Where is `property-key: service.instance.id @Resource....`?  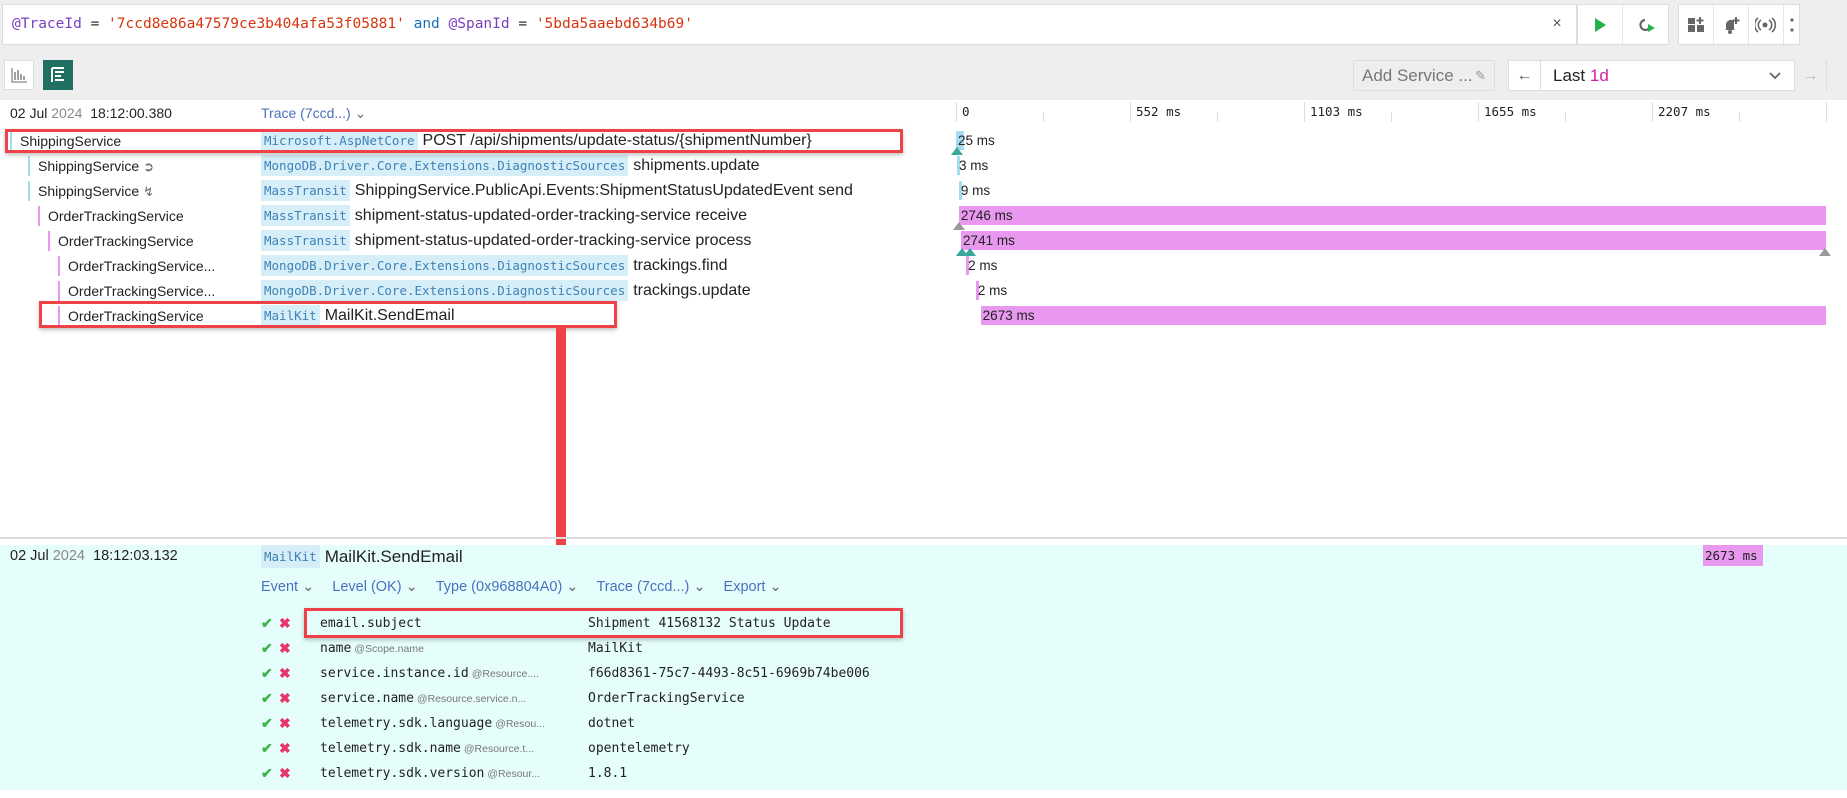
property-key: service.instance.id @Resource.... is located at coordinates (429, 673).